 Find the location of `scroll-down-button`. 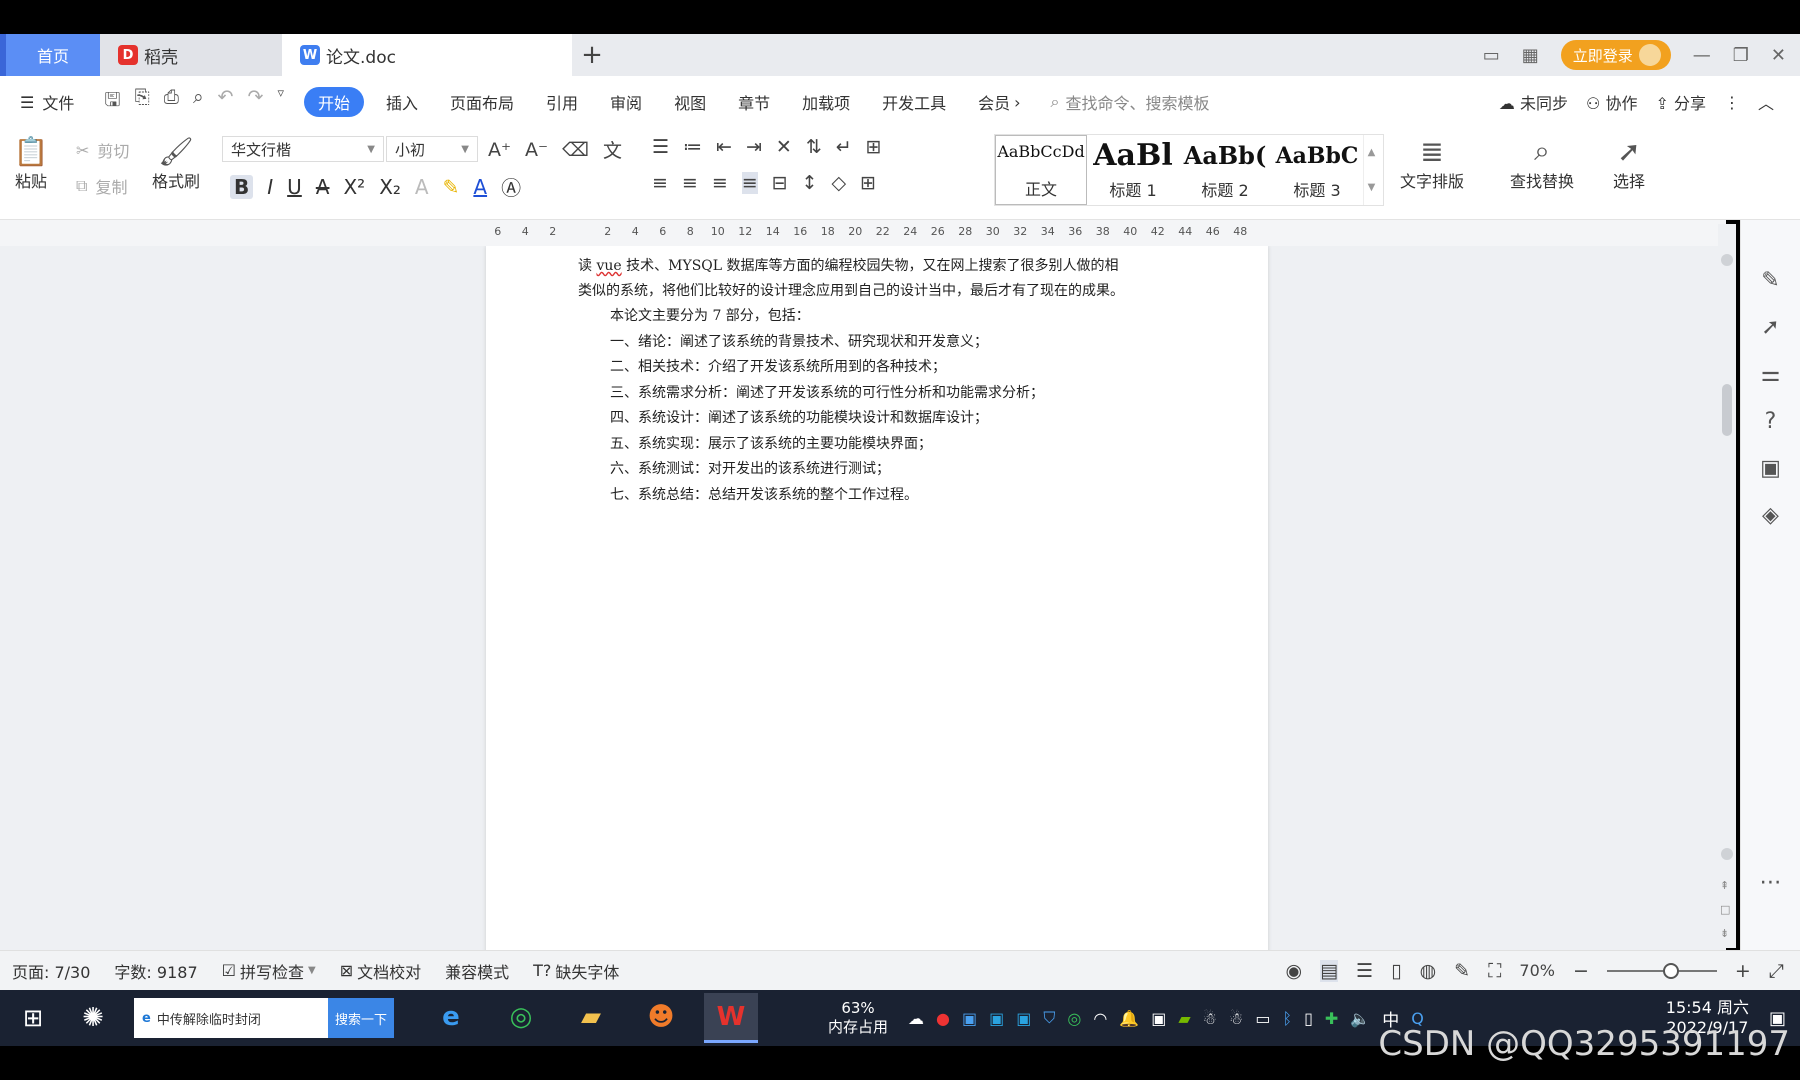

scroll-down-button is located at coordinates (1727, 854).